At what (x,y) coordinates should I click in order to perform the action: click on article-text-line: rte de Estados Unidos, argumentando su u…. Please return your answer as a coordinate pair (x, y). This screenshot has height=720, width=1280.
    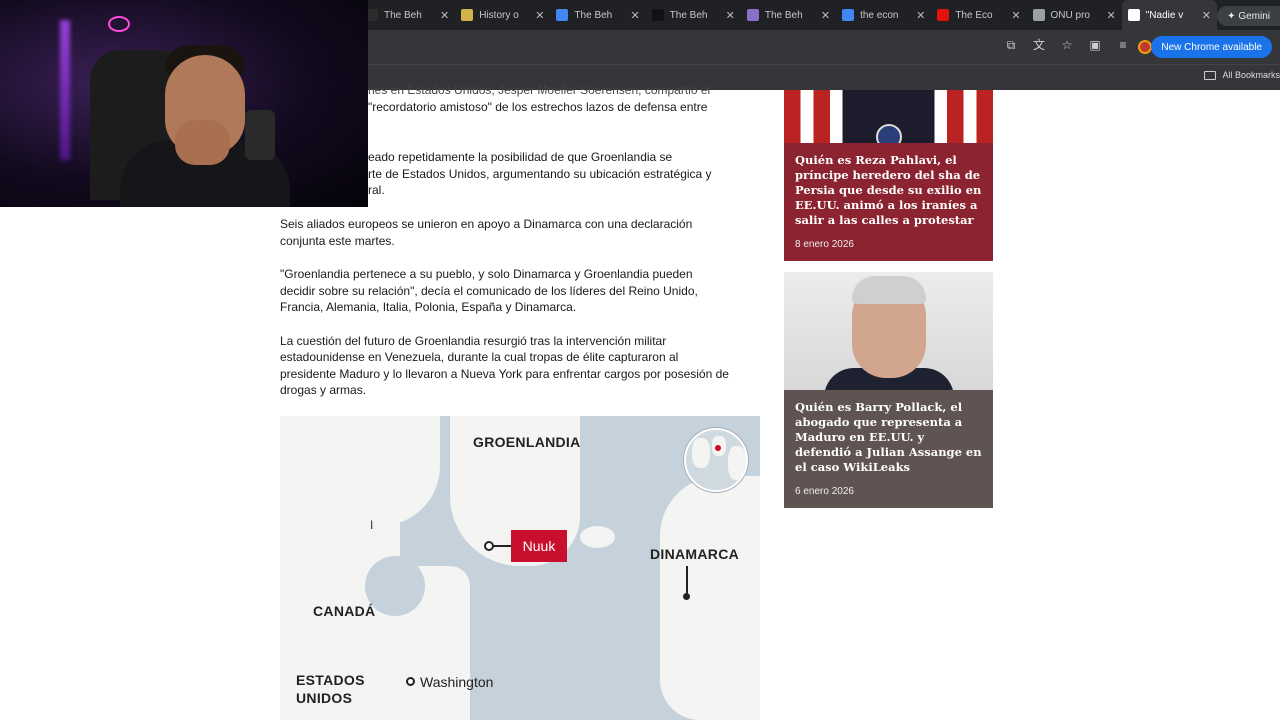
    Looking at the image, I should click on (540, 174).